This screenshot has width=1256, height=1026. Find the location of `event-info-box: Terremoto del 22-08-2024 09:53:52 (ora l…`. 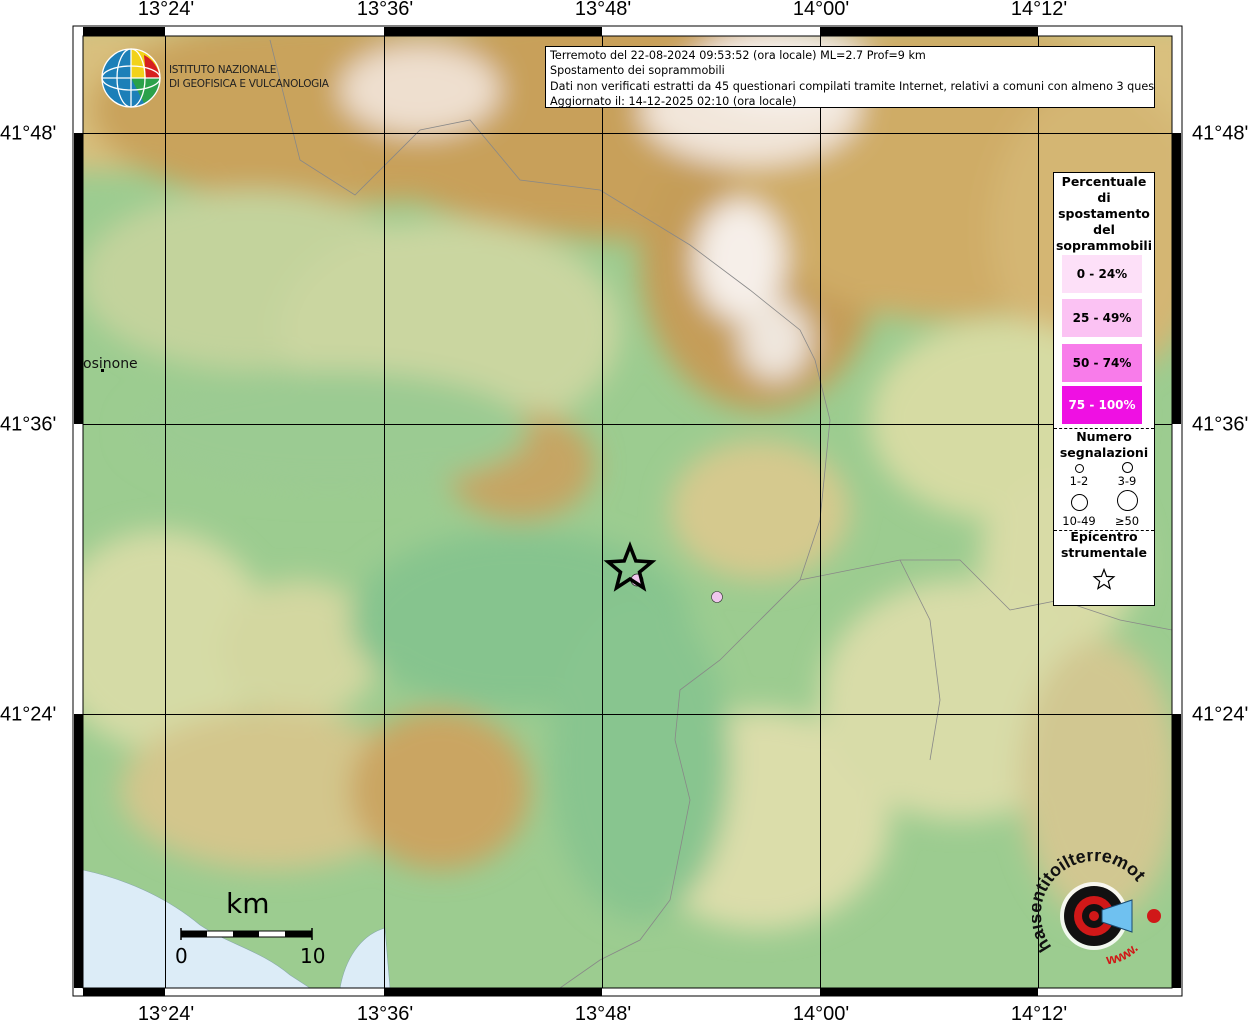

event-info-box: Terremoto del 22-08-2024 09:53:52 (ora l… is located at coordinates (850, 77).